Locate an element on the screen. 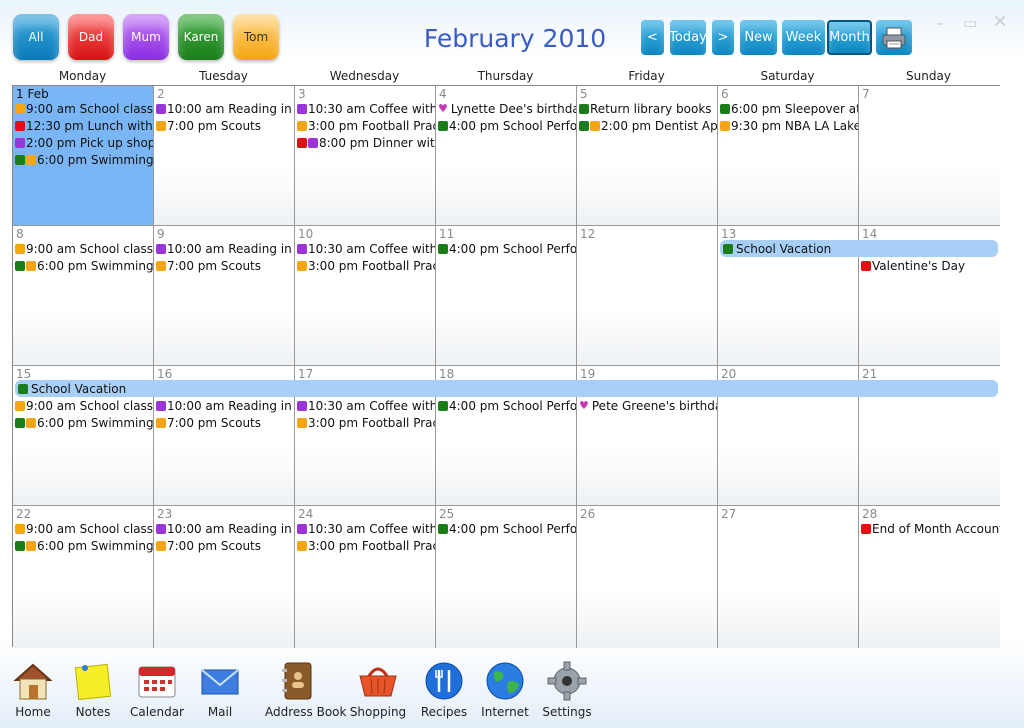 This screenshot has height=728, width=1024. day-number: 12 is located at coordinates (588, 234).